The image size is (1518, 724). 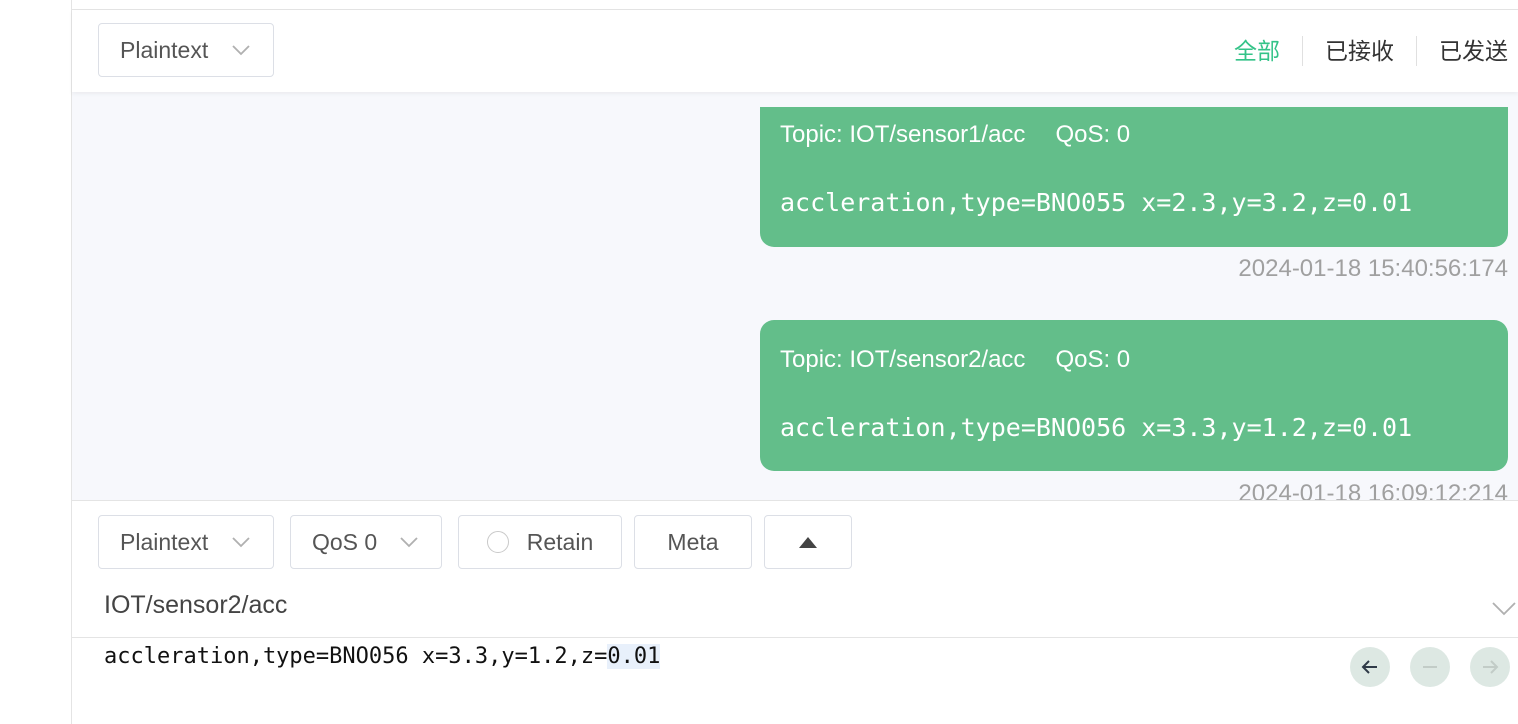 What do you see at coordinates (903, 134) in the screenshot?
I see `message-topic: Topic: IOT/sensor1/acc` at bounding box center [903, 134].